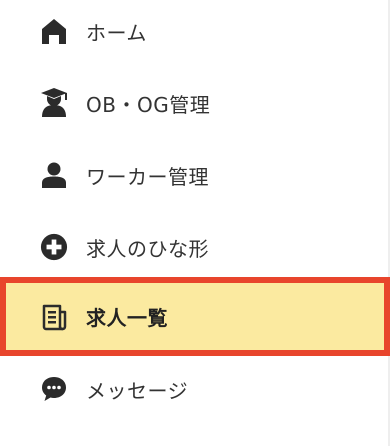 The height and width of the screenshot is (446, 390). I want to click on sidebar-item-label: 求人一覧, so click(127, 318).